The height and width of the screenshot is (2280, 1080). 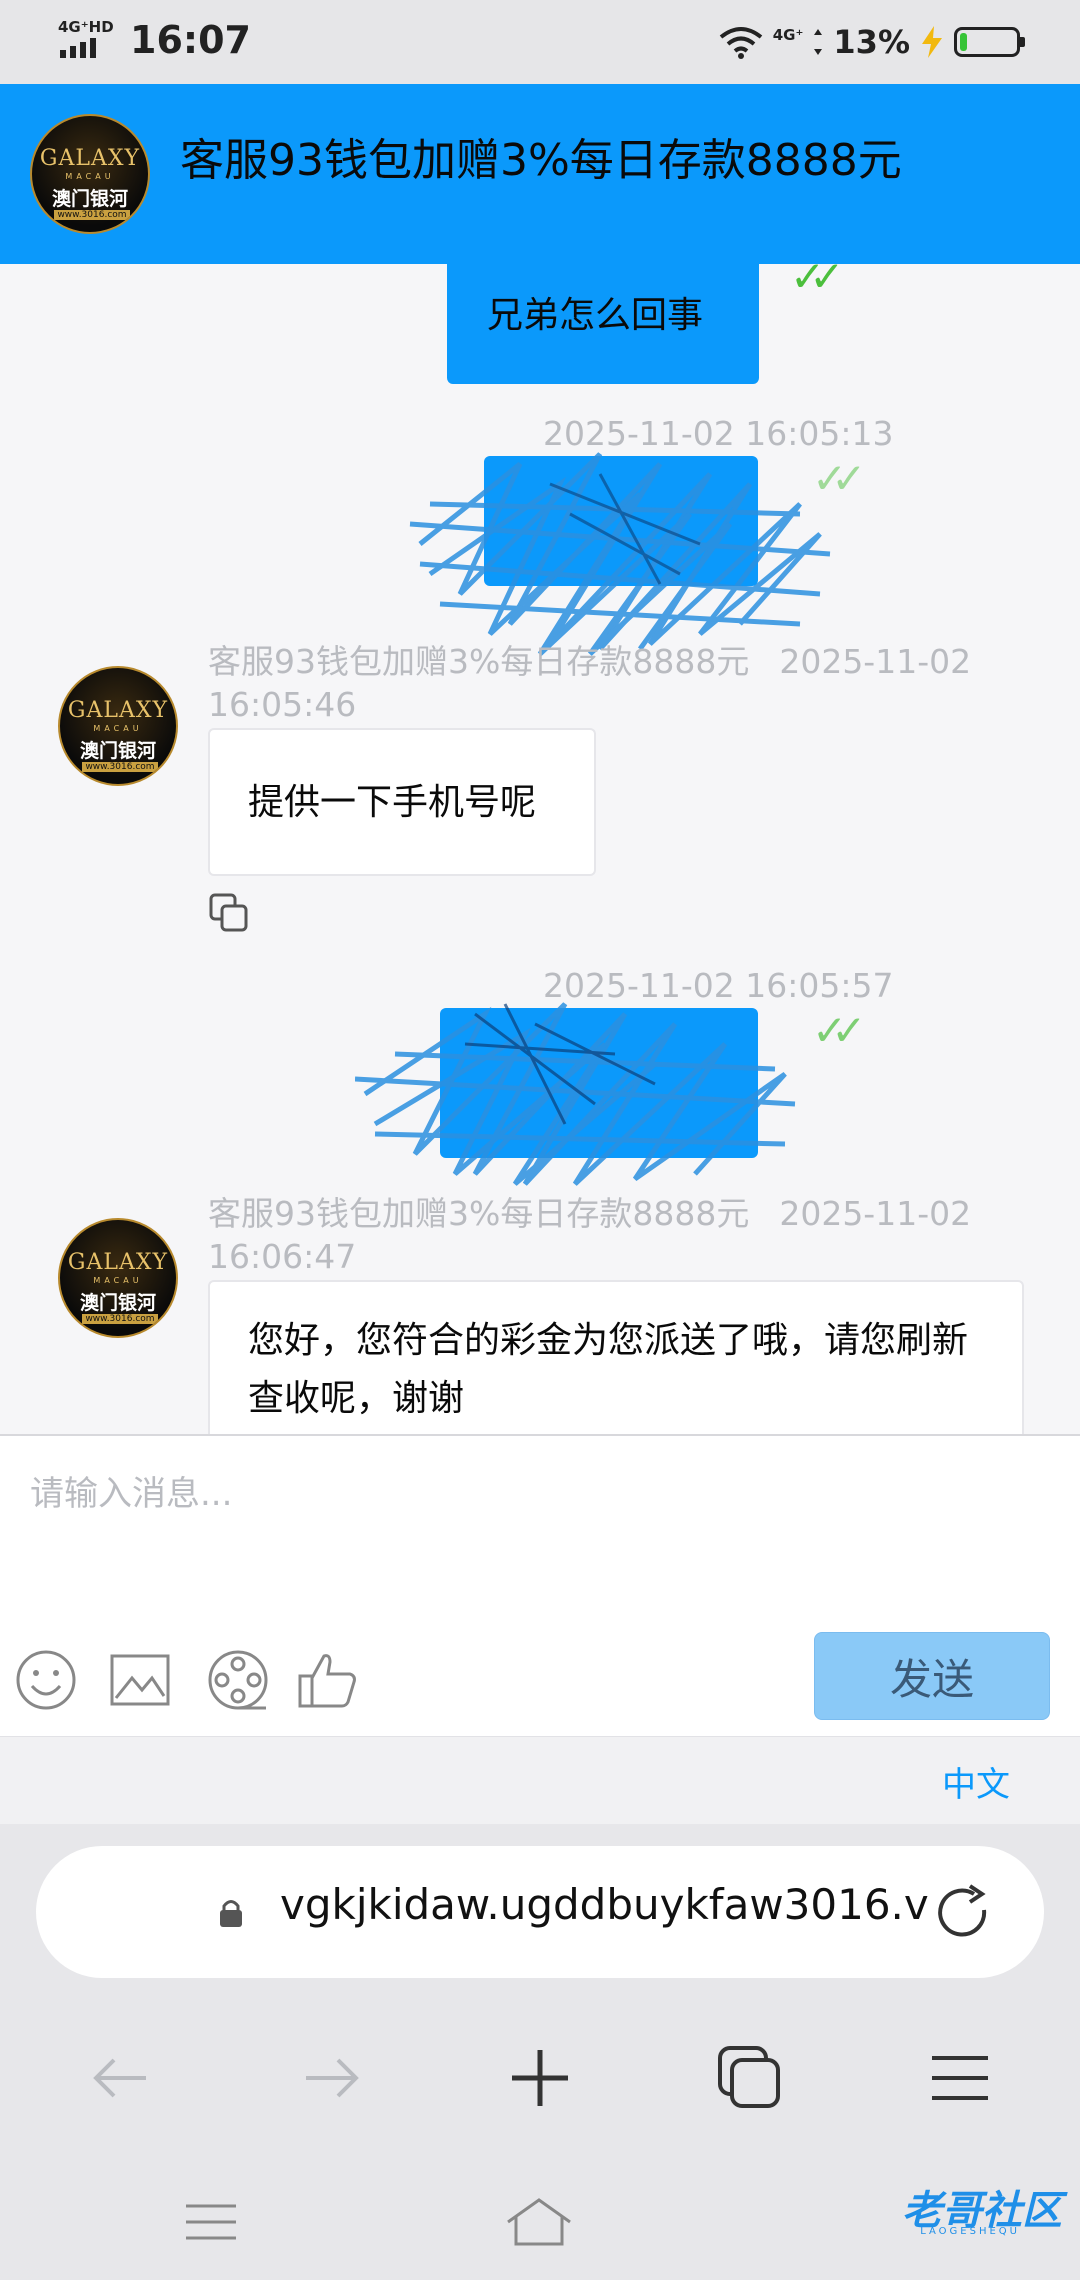 I want to click on language-bar: 中文, so click(x=540, y=1780).